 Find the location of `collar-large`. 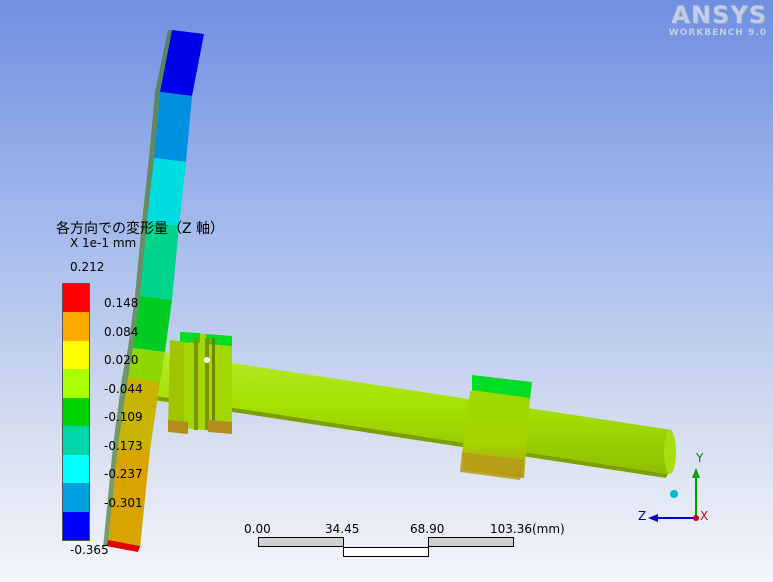

collar-large is located at coordinates (496, 427).